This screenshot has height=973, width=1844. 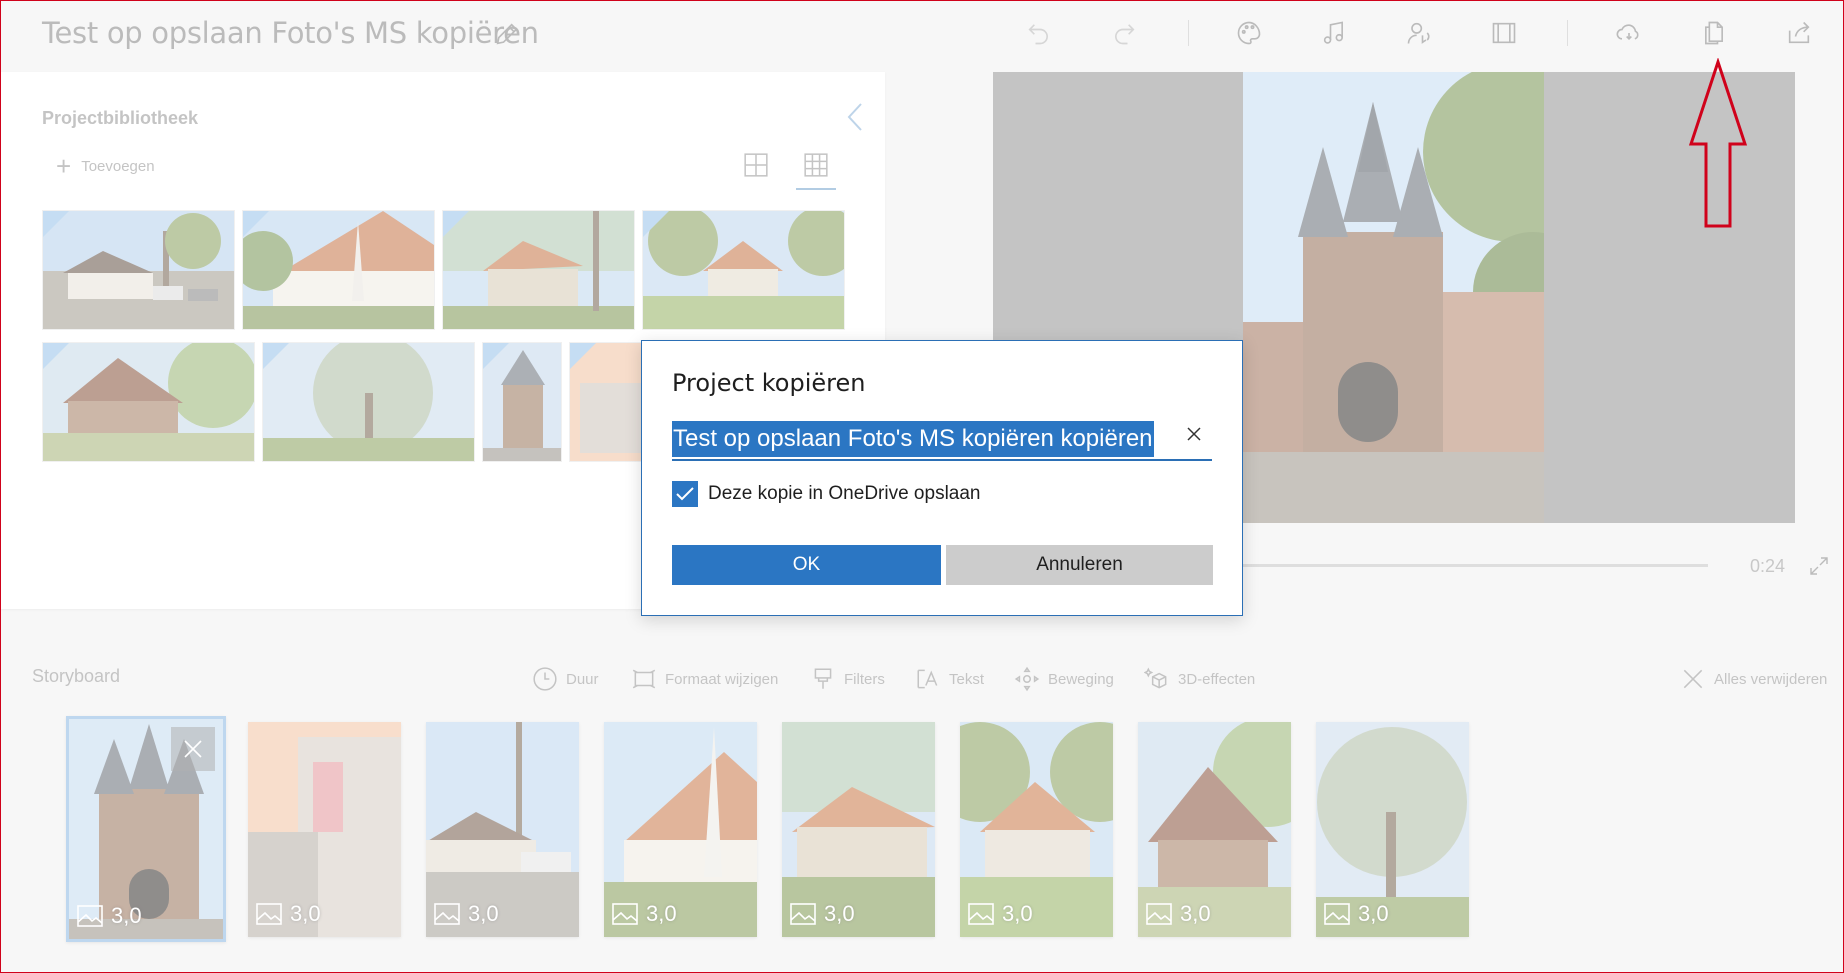 I want to click on dialog-title: Project kopiëren, so click(x=769, y=383).